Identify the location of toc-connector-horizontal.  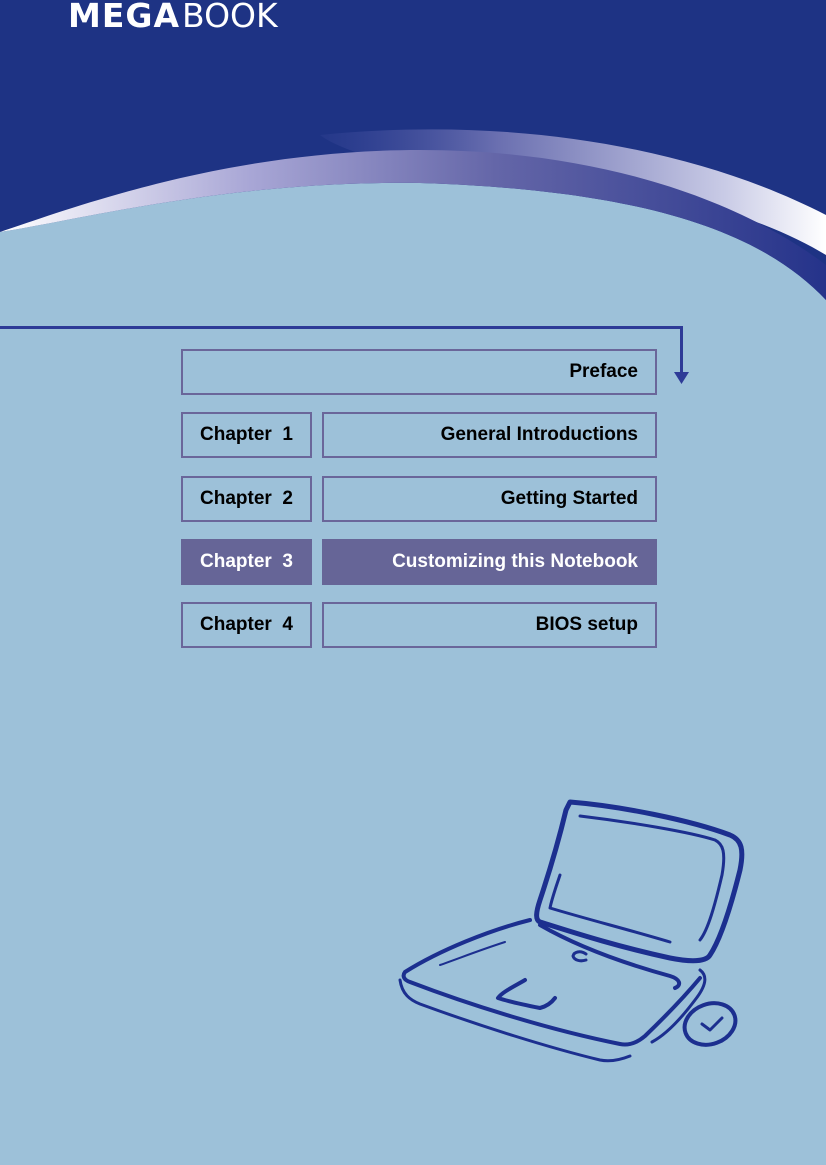
(341, 327).